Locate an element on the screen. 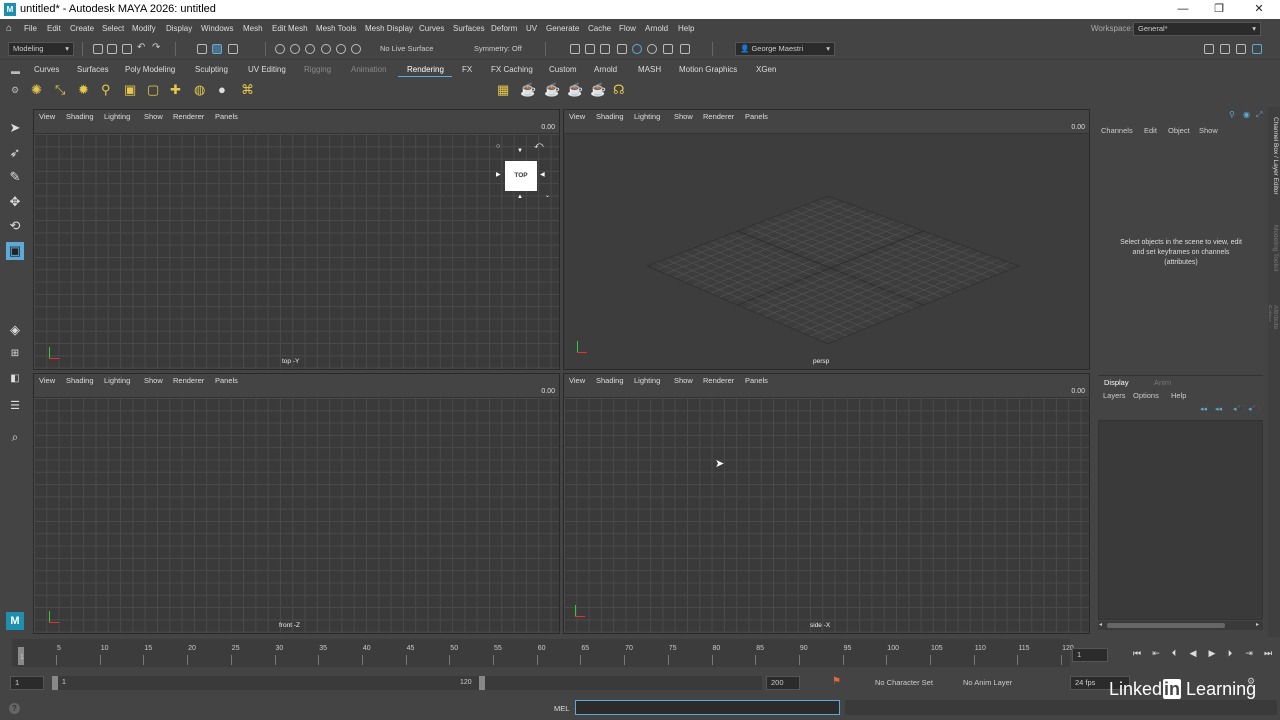 The width and height of the screenshot is (1280, 720). scrollbar-thumb is located at coordinates (1166, 625).